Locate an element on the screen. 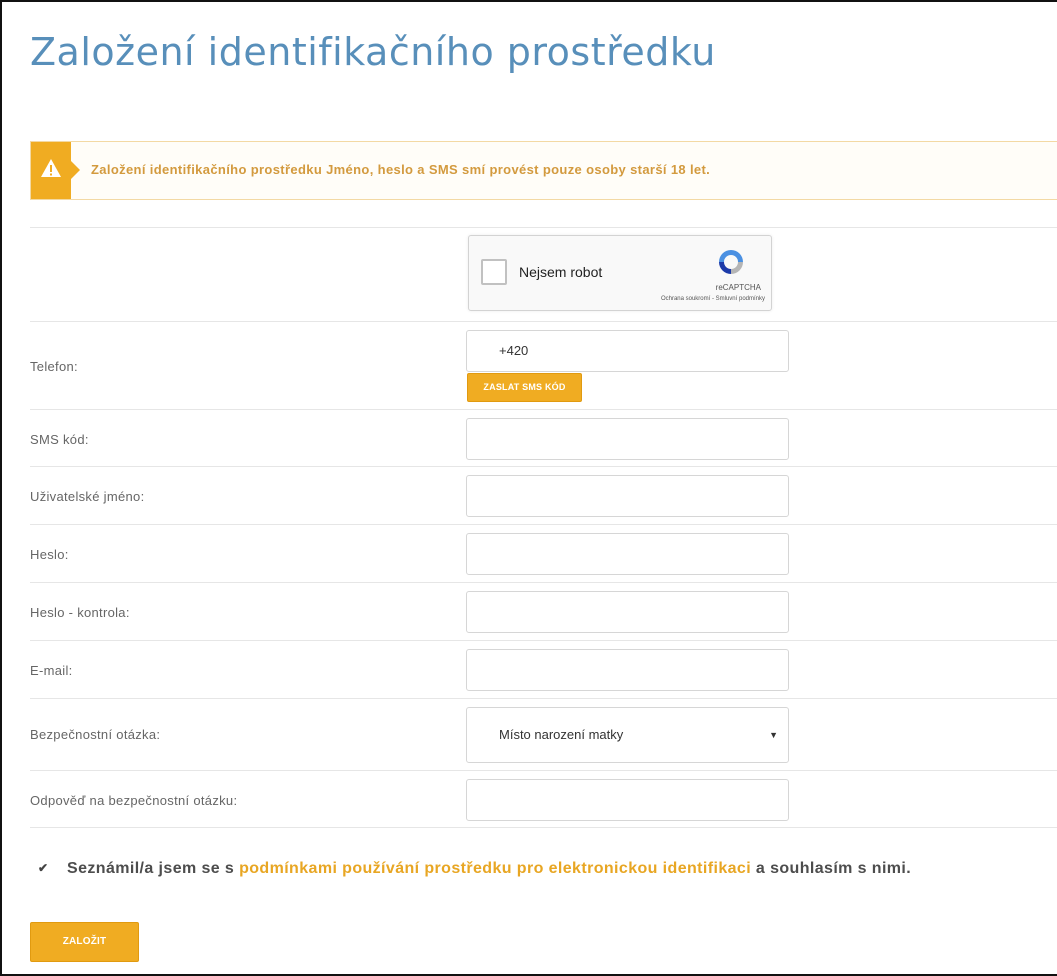 The height and width of the screenshot is (976, 1057). password-check-row: Heslo - kontrola: is located at coordinates (543, 611).